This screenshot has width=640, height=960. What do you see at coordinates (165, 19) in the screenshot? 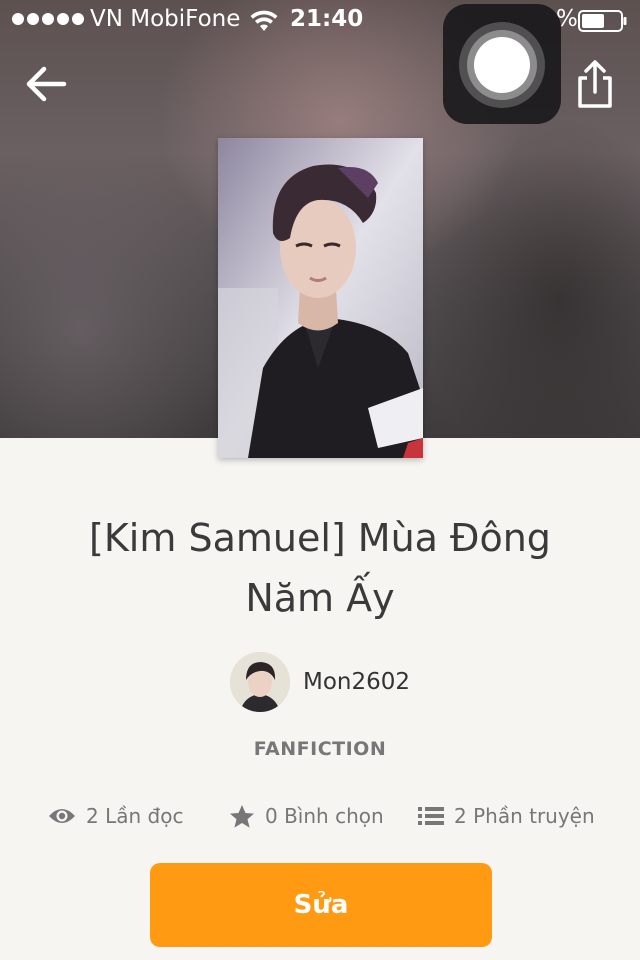
I see `carrier-name: VN MobiFone` at bounding box center [165, 19].